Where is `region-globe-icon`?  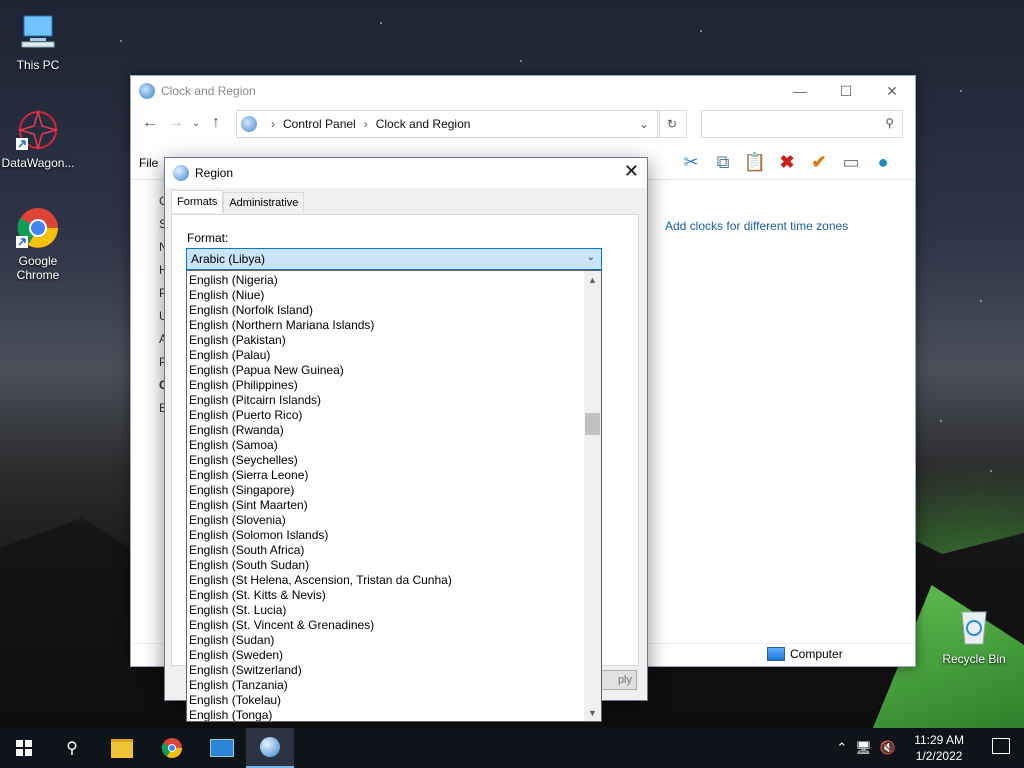
region-globe-icon is located at coordinates (181, 173).